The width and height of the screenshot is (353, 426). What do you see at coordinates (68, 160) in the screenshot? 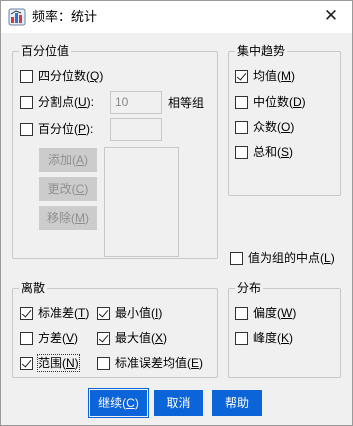
I see `add-button: 添加(A)` at bounding box center [68, 160].